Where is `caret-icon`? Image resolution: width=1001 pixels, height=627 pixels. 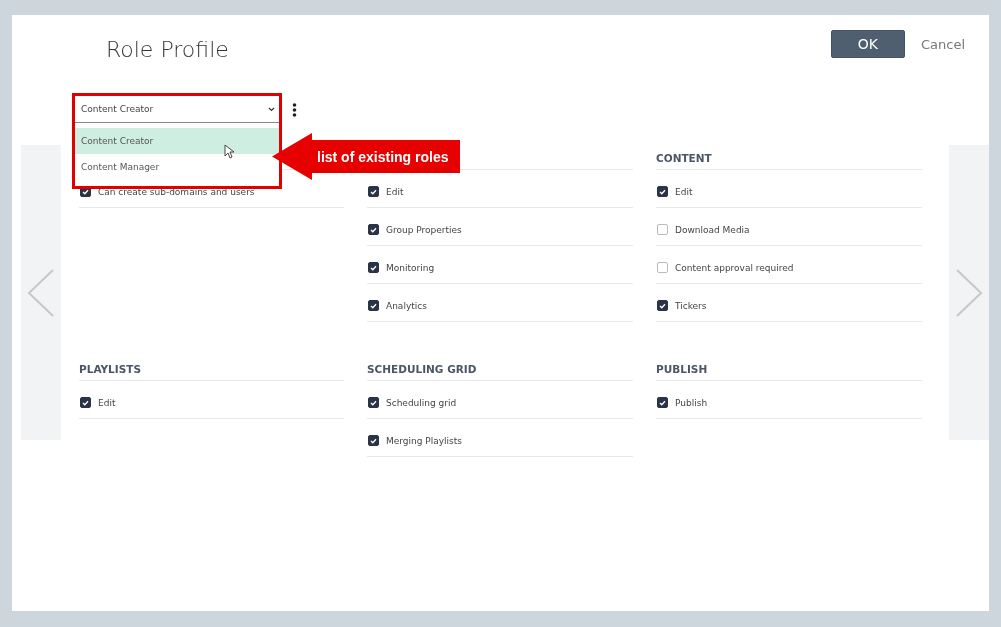 caret-icon is located at coordinates (271, 109).